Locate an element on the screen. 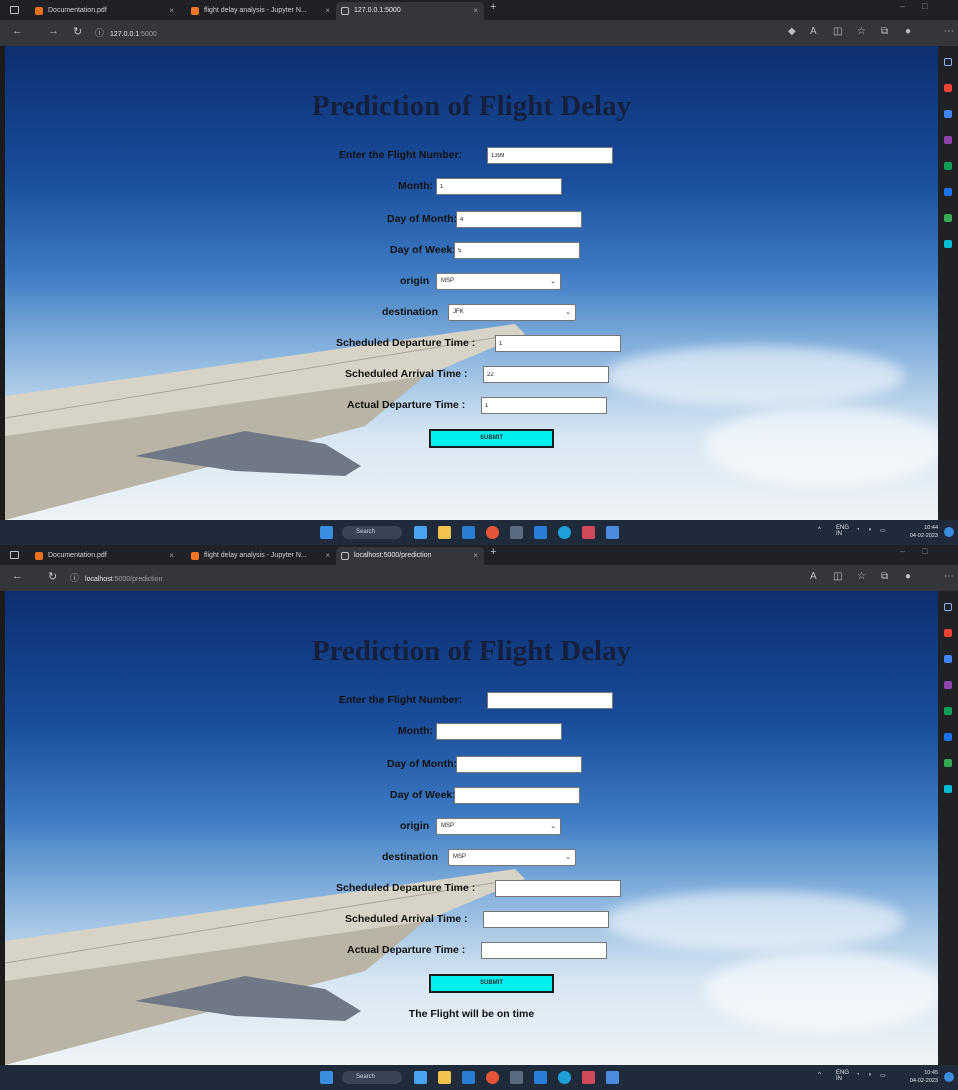 The height and width of the screenshot is (1090, 958). destination-select: JFK ⌄ is located at coordinates (512, 312).